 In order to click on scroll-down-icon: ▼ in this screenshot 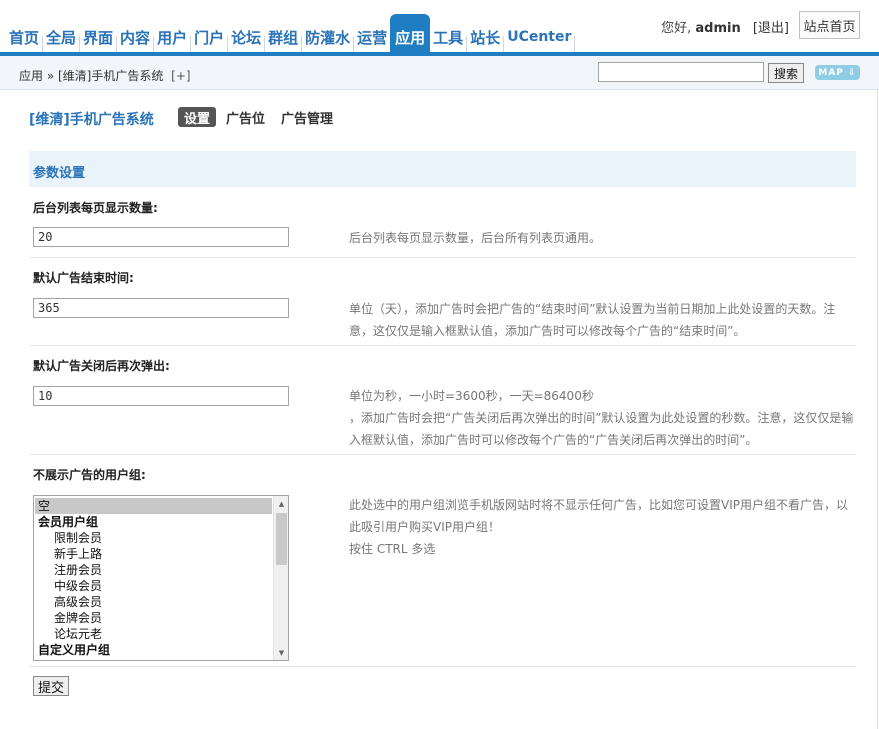, I will do `click(281, 652)`.